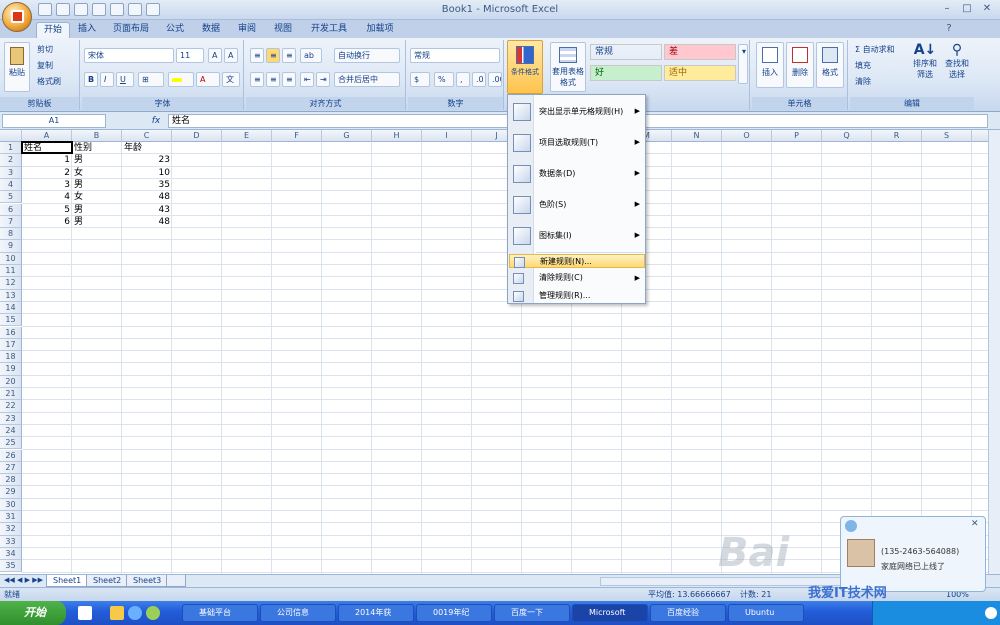 The image size is (1000, 625). Describe the element at coordinates (947, 136) in the screenshot. I see `column-header-s: S` at that location.